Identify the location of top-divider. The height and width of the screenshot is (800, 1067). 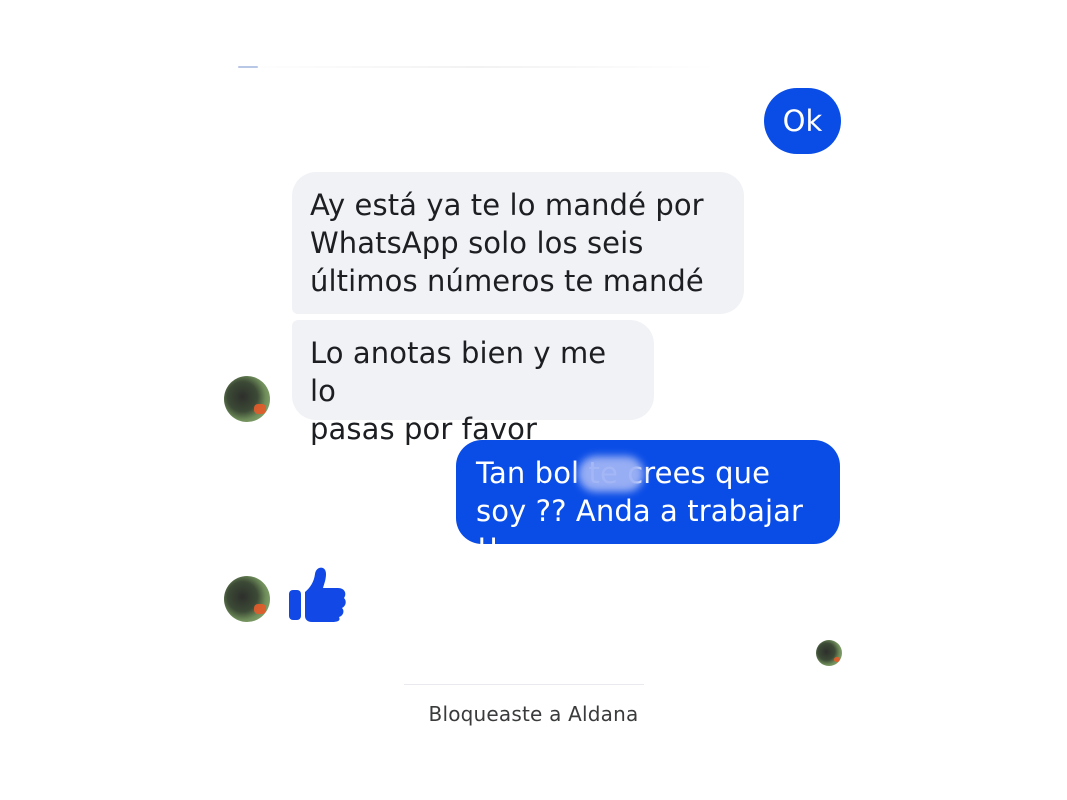
(475, 67).